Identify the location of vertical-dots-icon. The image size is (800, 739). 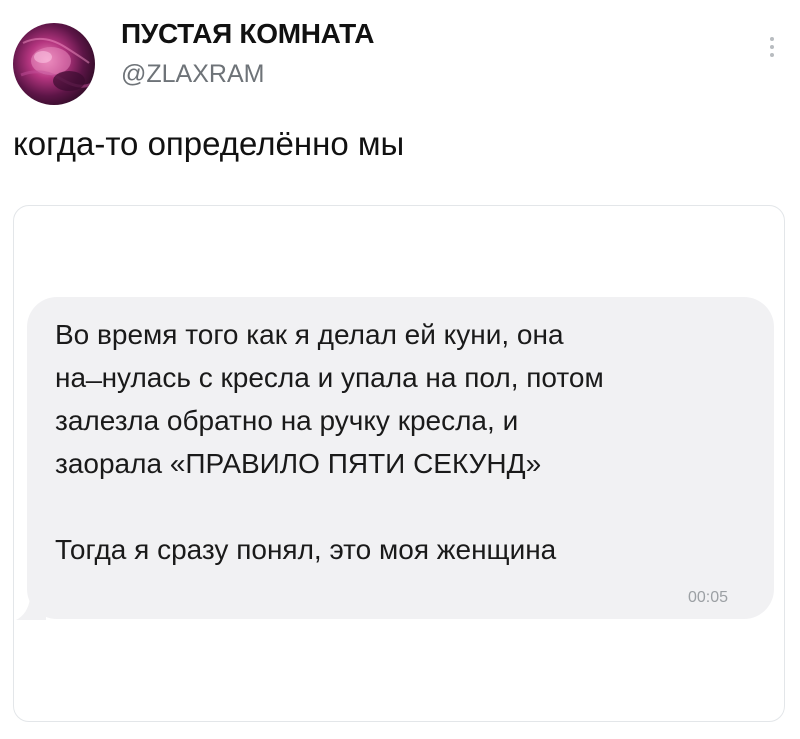
(772, 39).